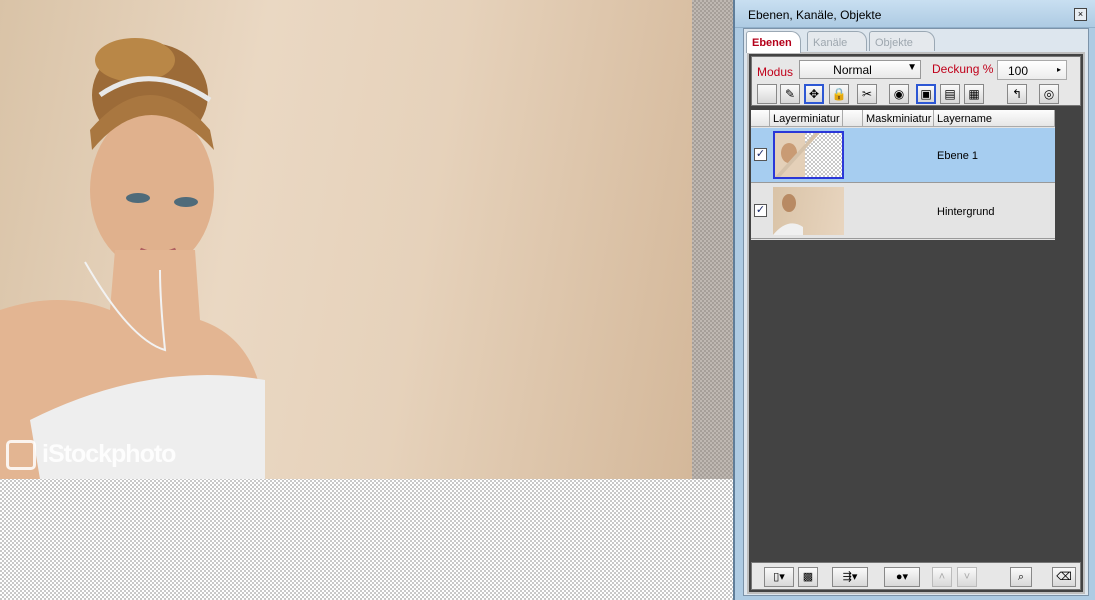 Image resolution: width=1095 pixels, height=600 pixels. Describe the element at coordinates (1032, 70) in the screenshot. I see `opacity-input: 100 ▸` at that location.